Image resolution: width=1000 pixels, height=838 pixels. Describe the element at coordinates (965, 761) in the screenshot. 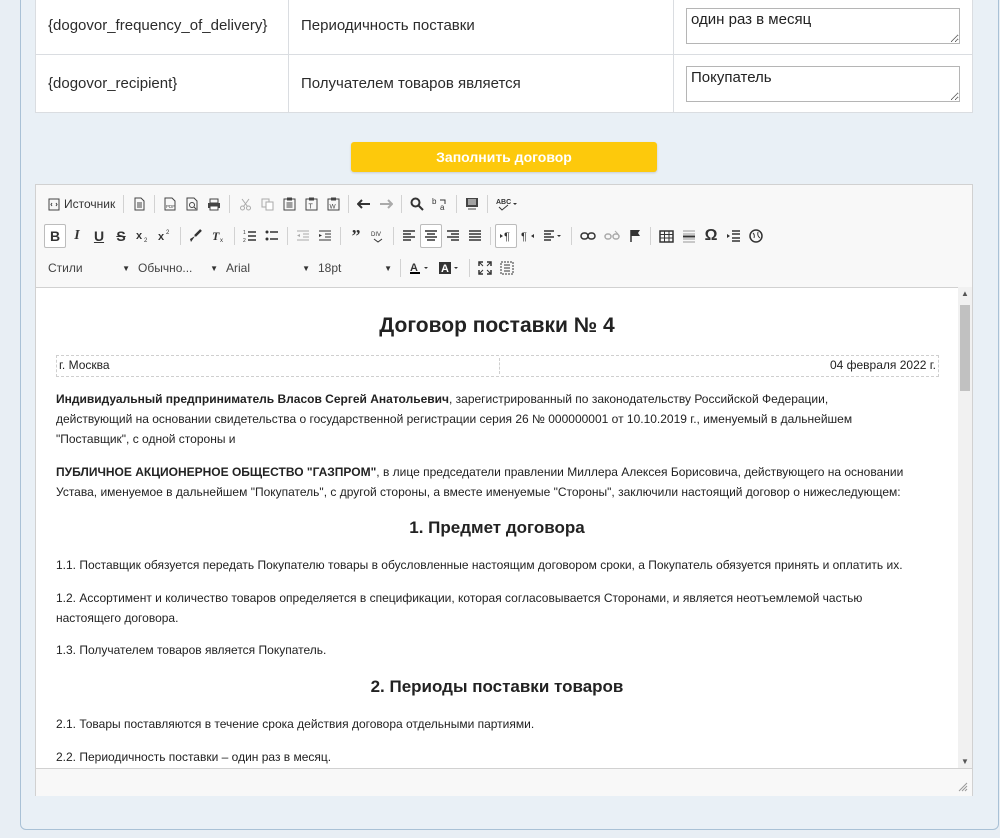

I see `scroll-down-icon: ▼` at that location.